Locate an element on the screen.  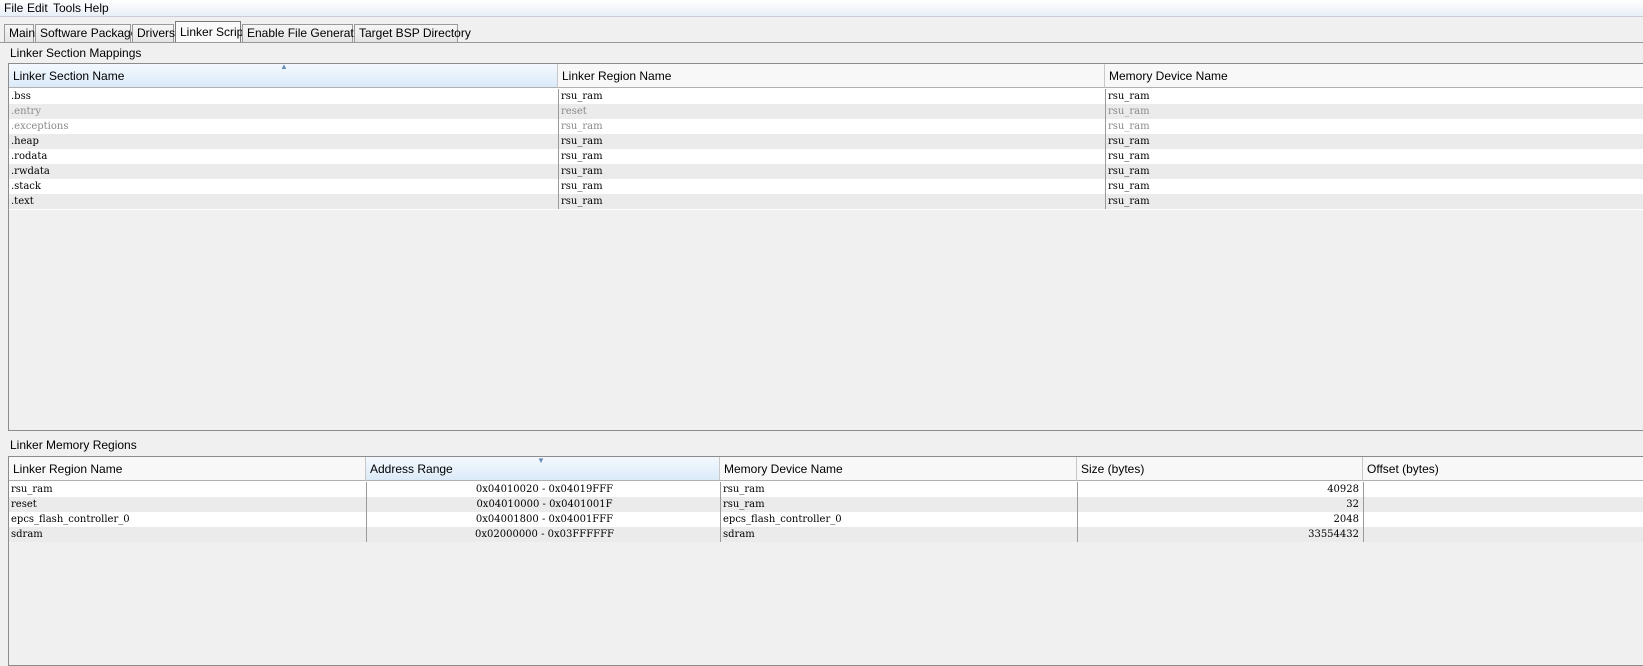
table-cell-section: .stack is located at coordinates (26, 186).